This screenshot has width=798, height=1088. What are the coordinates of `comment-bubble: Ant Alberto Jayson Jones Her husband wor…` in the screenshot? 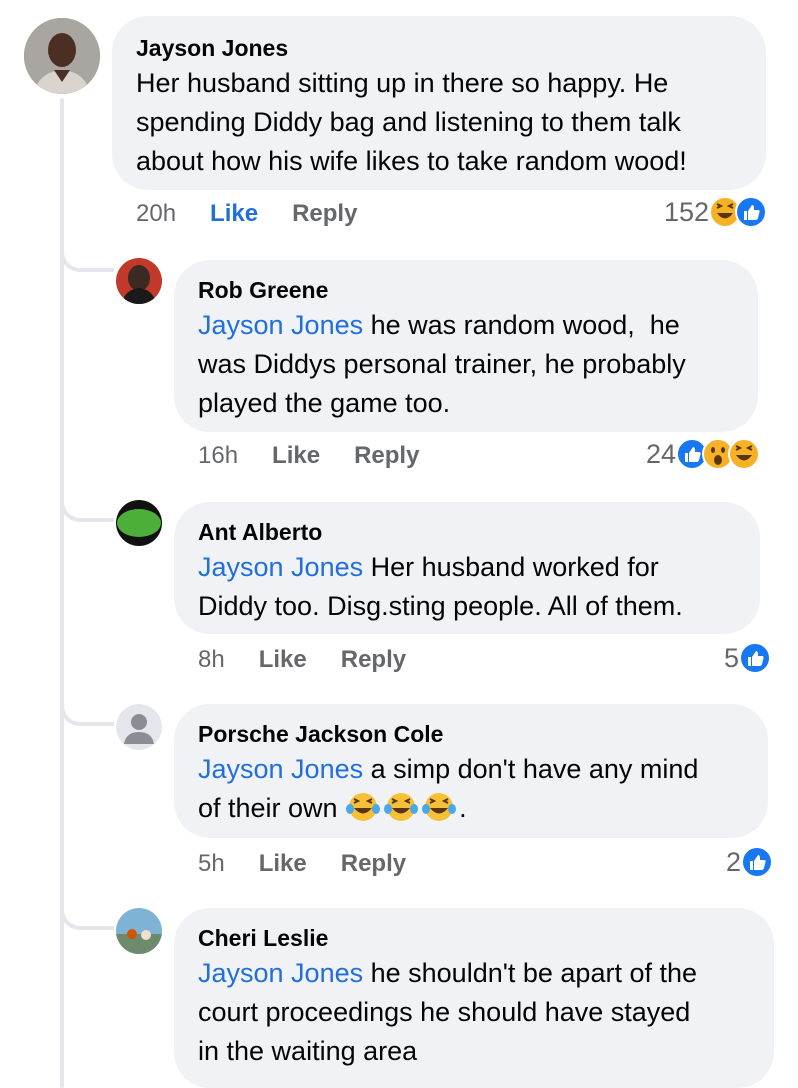 It's located at (467, 568).